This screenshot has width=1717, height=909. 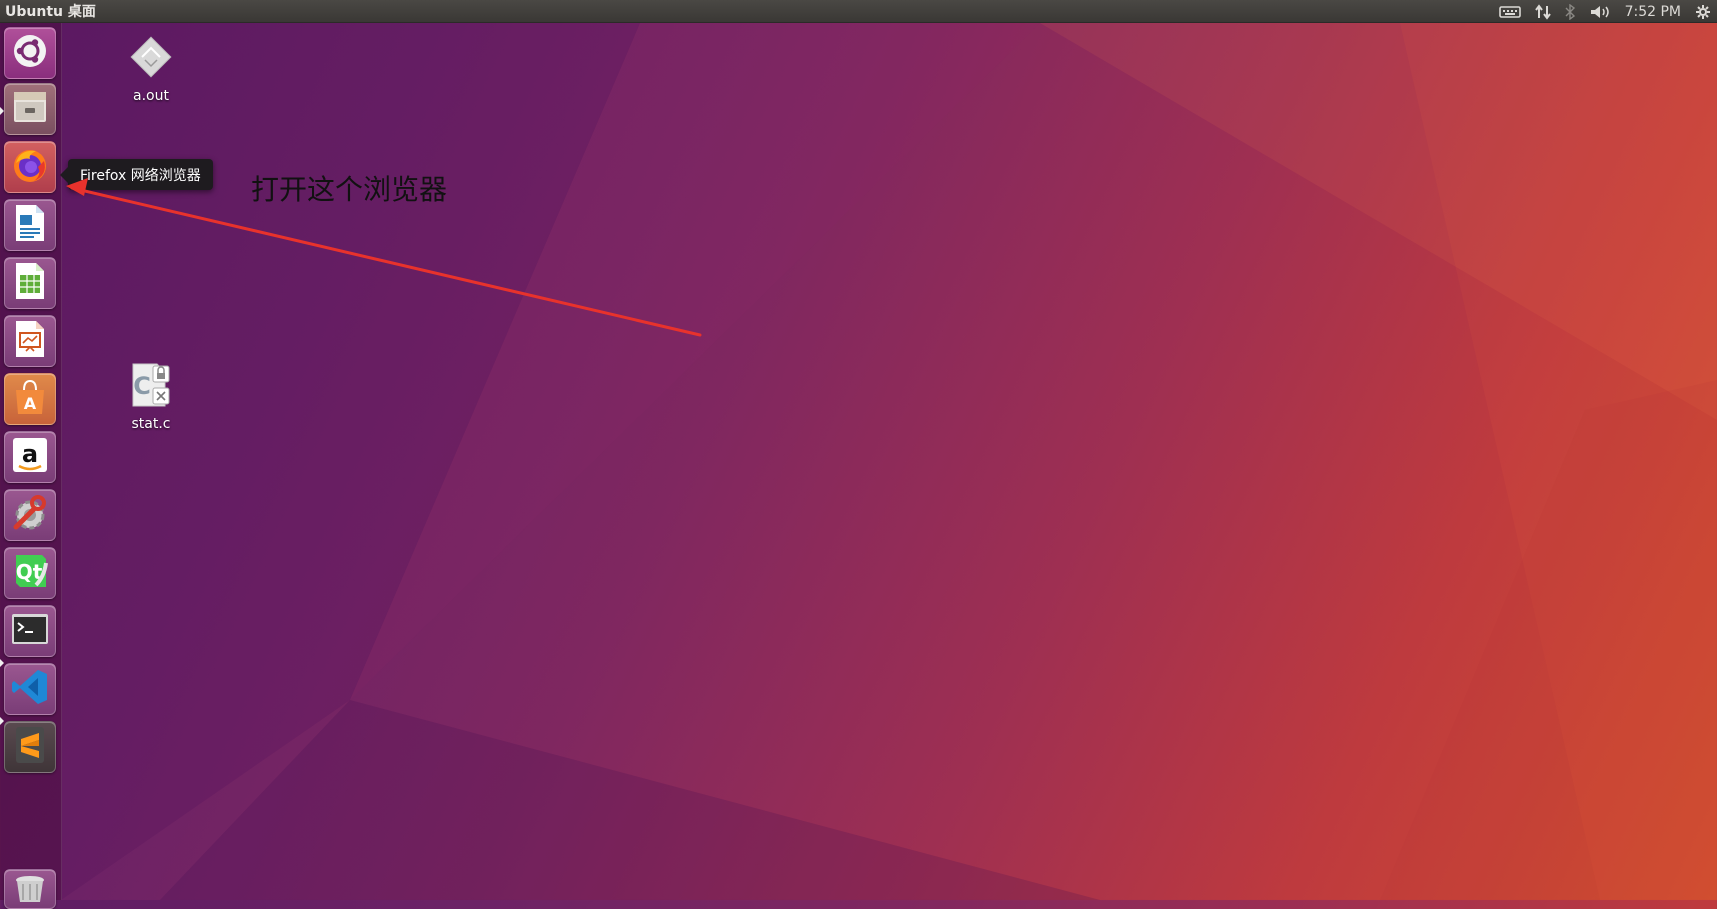 I want to click on launcher-item-sublime, so click(x=30, y=747).